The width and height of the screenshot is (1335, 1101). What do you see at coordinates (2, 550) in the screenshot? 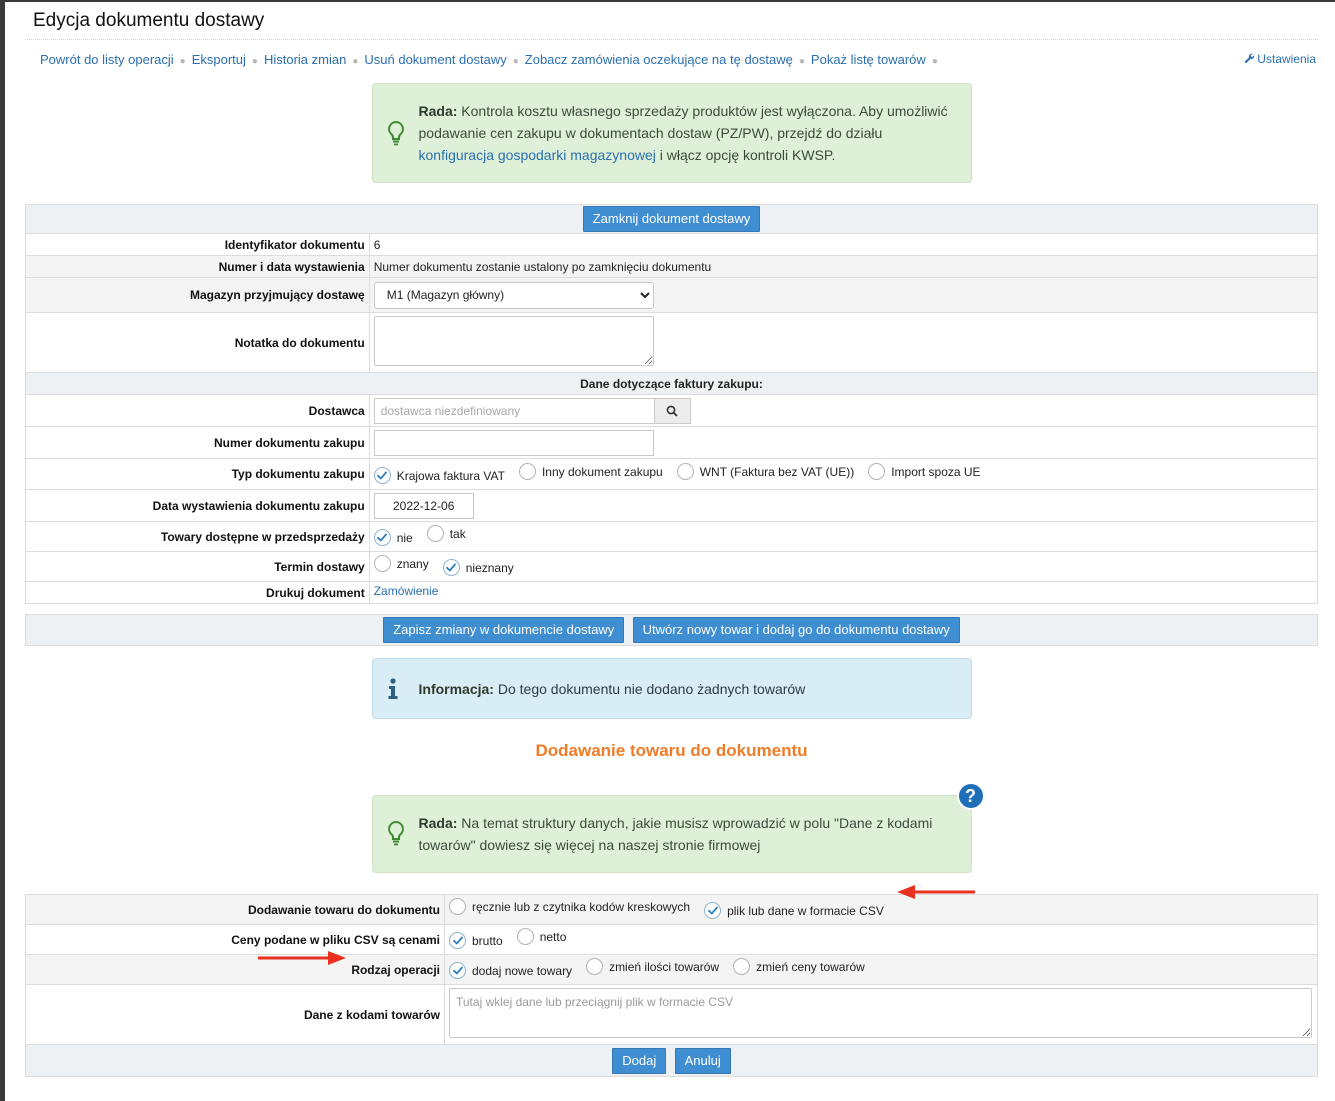
I see `window-left-edge` at bounding box center [2, 550].